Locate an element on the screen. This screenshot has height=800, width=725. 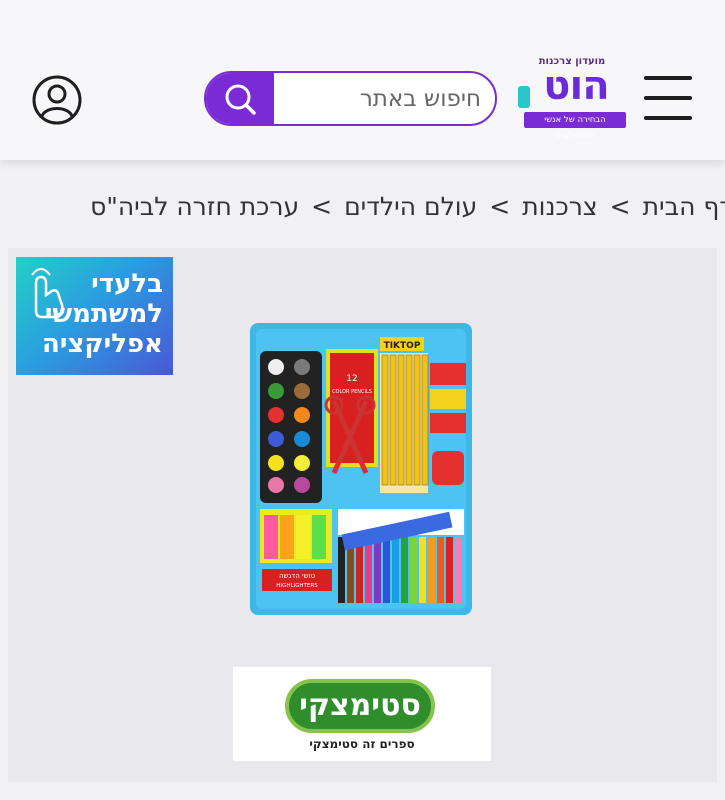
search-icon is located at coordinates (240, 99).